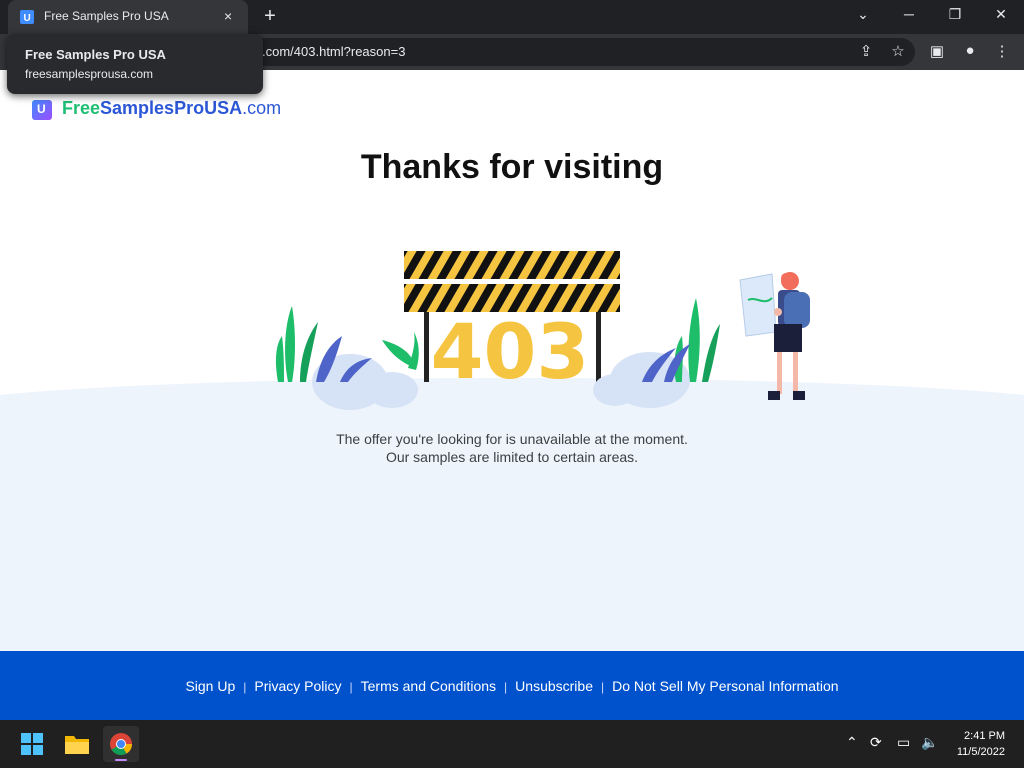 The width and height of the screenshot is (1024, 768). Describe the element at coordinates (89, 74) in the screenshot. I see `tooltip-url: freesamplesprousa.com` at that location.